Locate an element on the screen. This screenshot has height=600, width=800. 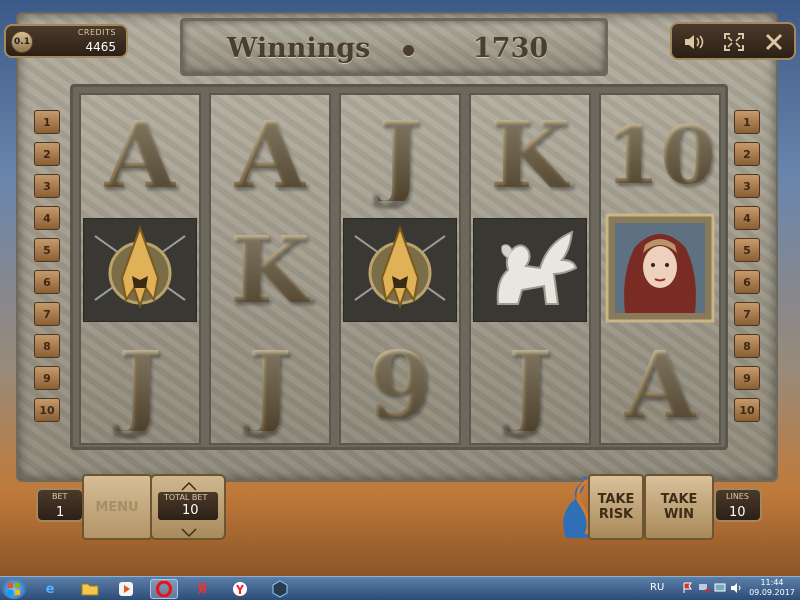
start-button-icon is located at coordinates (14, 589).